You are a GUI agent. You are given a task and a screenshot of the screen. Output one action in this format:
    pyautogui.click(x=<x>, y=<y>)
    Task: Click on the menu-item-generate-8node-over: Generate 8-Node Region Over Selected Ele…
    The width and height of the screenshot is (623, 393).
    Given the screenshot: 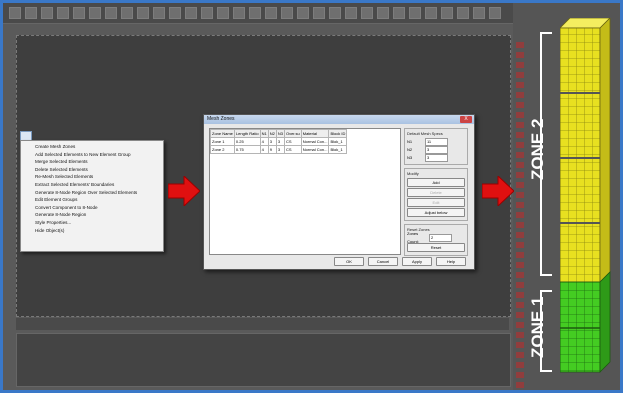 What is the action you would take?
    pyautogui.click(x=92, y=193)
    